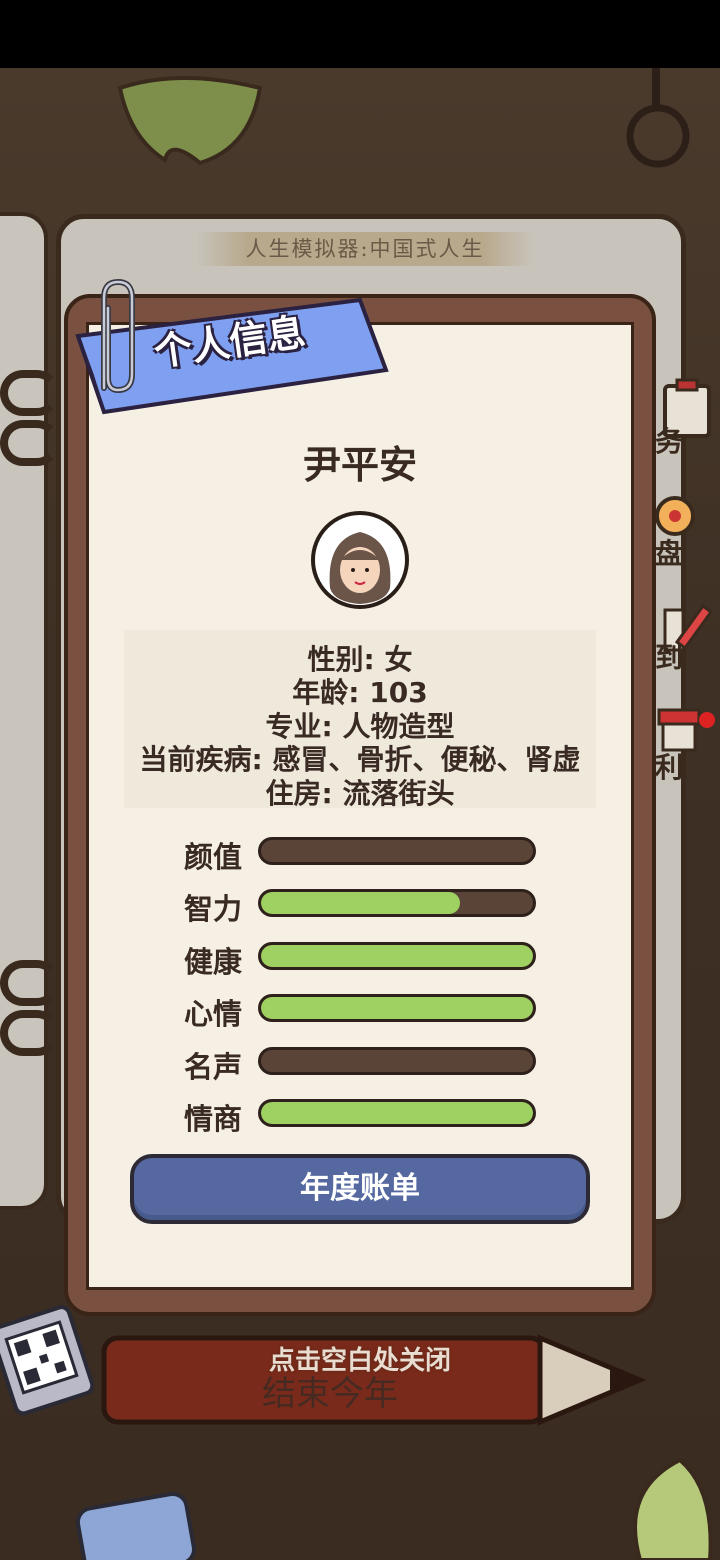 The height and width of the screenshot is (1560, 720). Describe the element at coordinates (47, 1365) in the screenshot. I see `qr-code-icon` at that location.